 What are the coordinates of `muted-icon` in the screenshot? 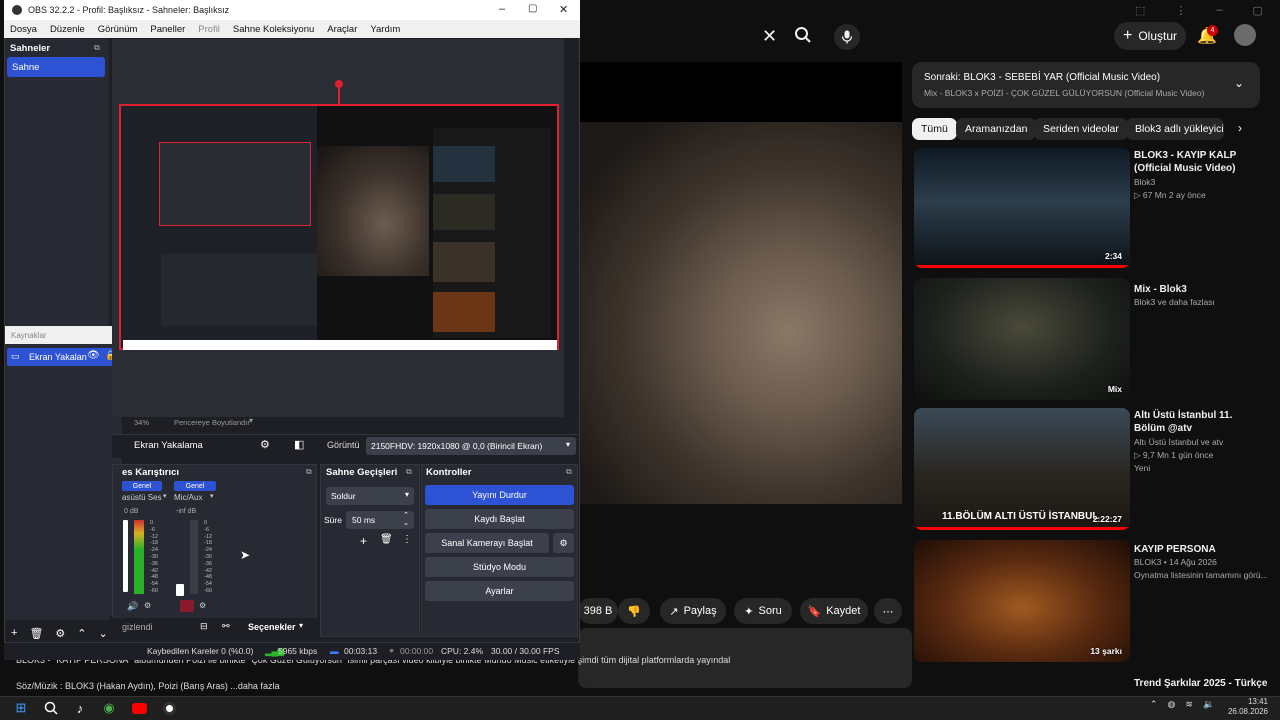 It's located at (187, 606).